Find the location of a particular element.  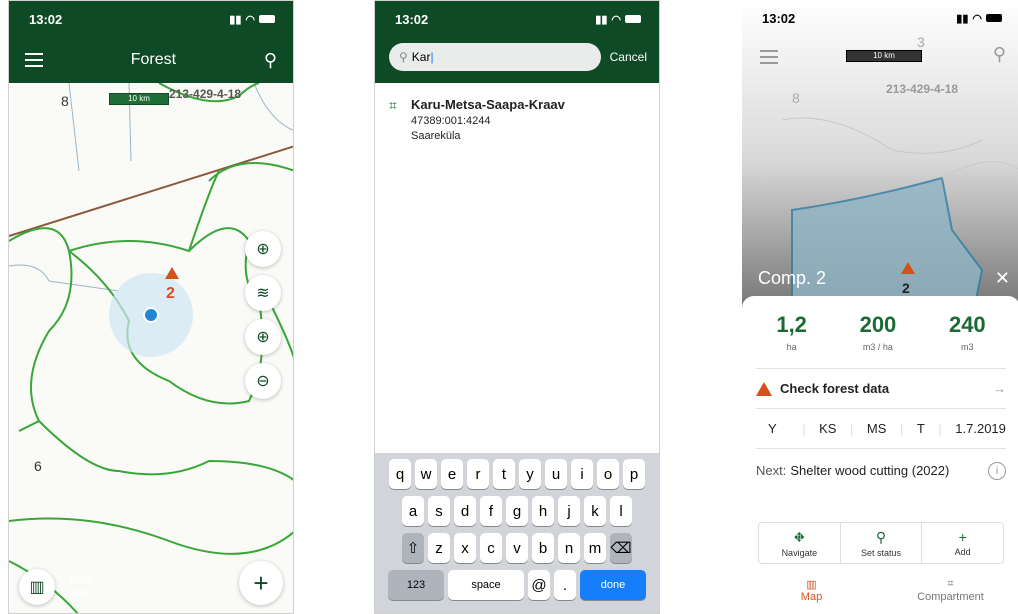

metric-value: 1,2 is located at coordinates (791, 324).